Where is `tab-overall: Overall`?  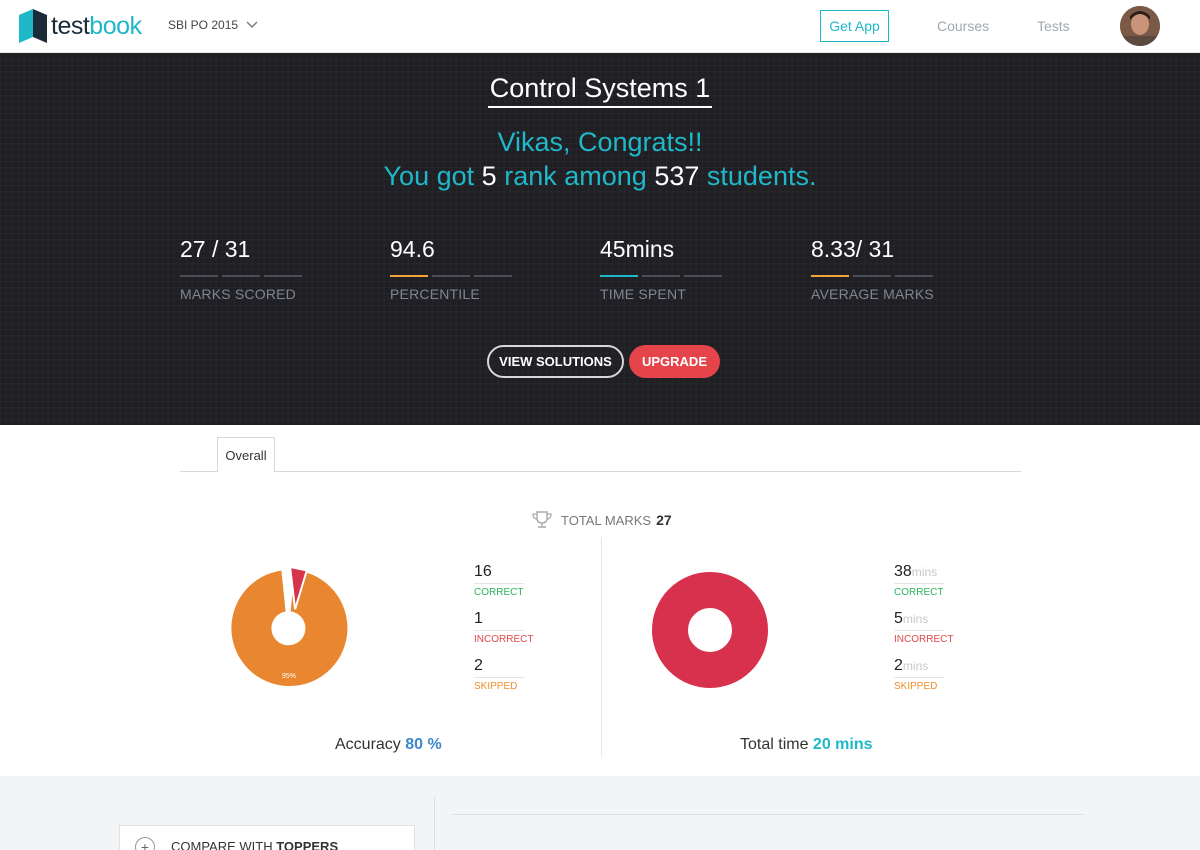 tab-overall: Overall is located at coordinates (246, 455).